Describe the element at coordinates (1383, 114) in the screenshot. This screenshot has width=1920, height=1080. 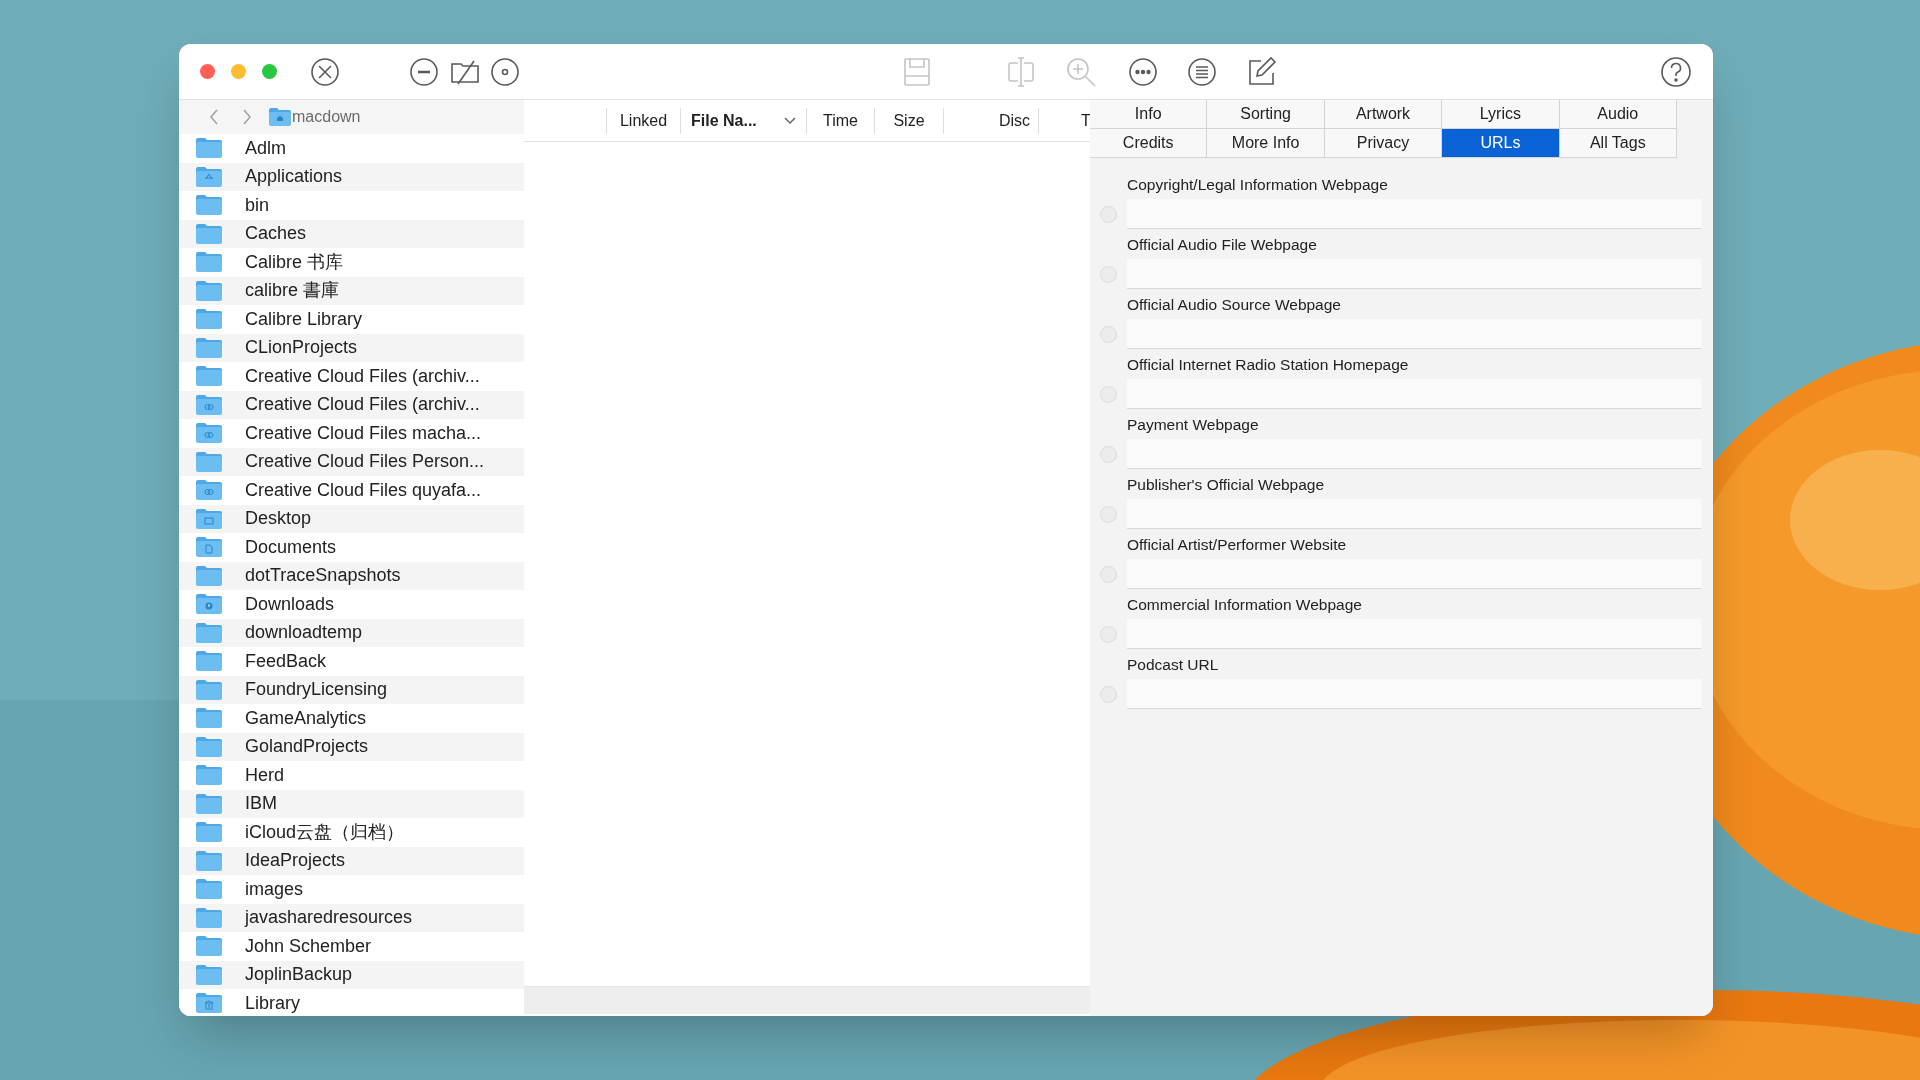
I see `tab: Artwork` at that location.